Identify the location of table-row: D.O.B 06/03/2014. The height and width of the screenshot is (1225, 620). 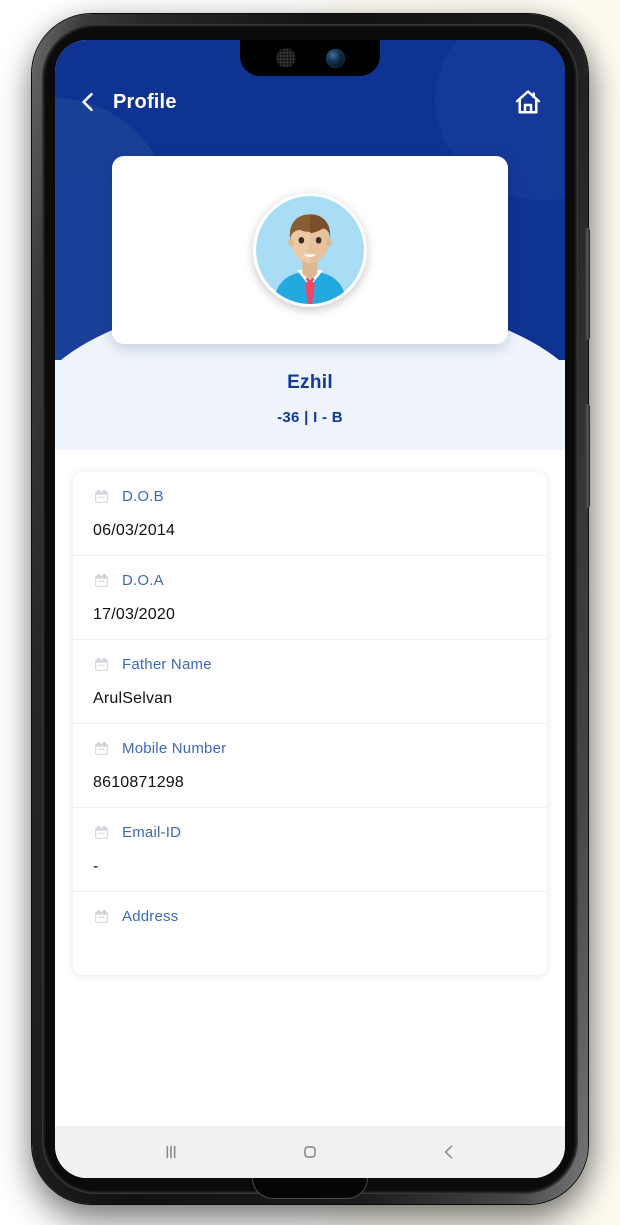
(310, 514).